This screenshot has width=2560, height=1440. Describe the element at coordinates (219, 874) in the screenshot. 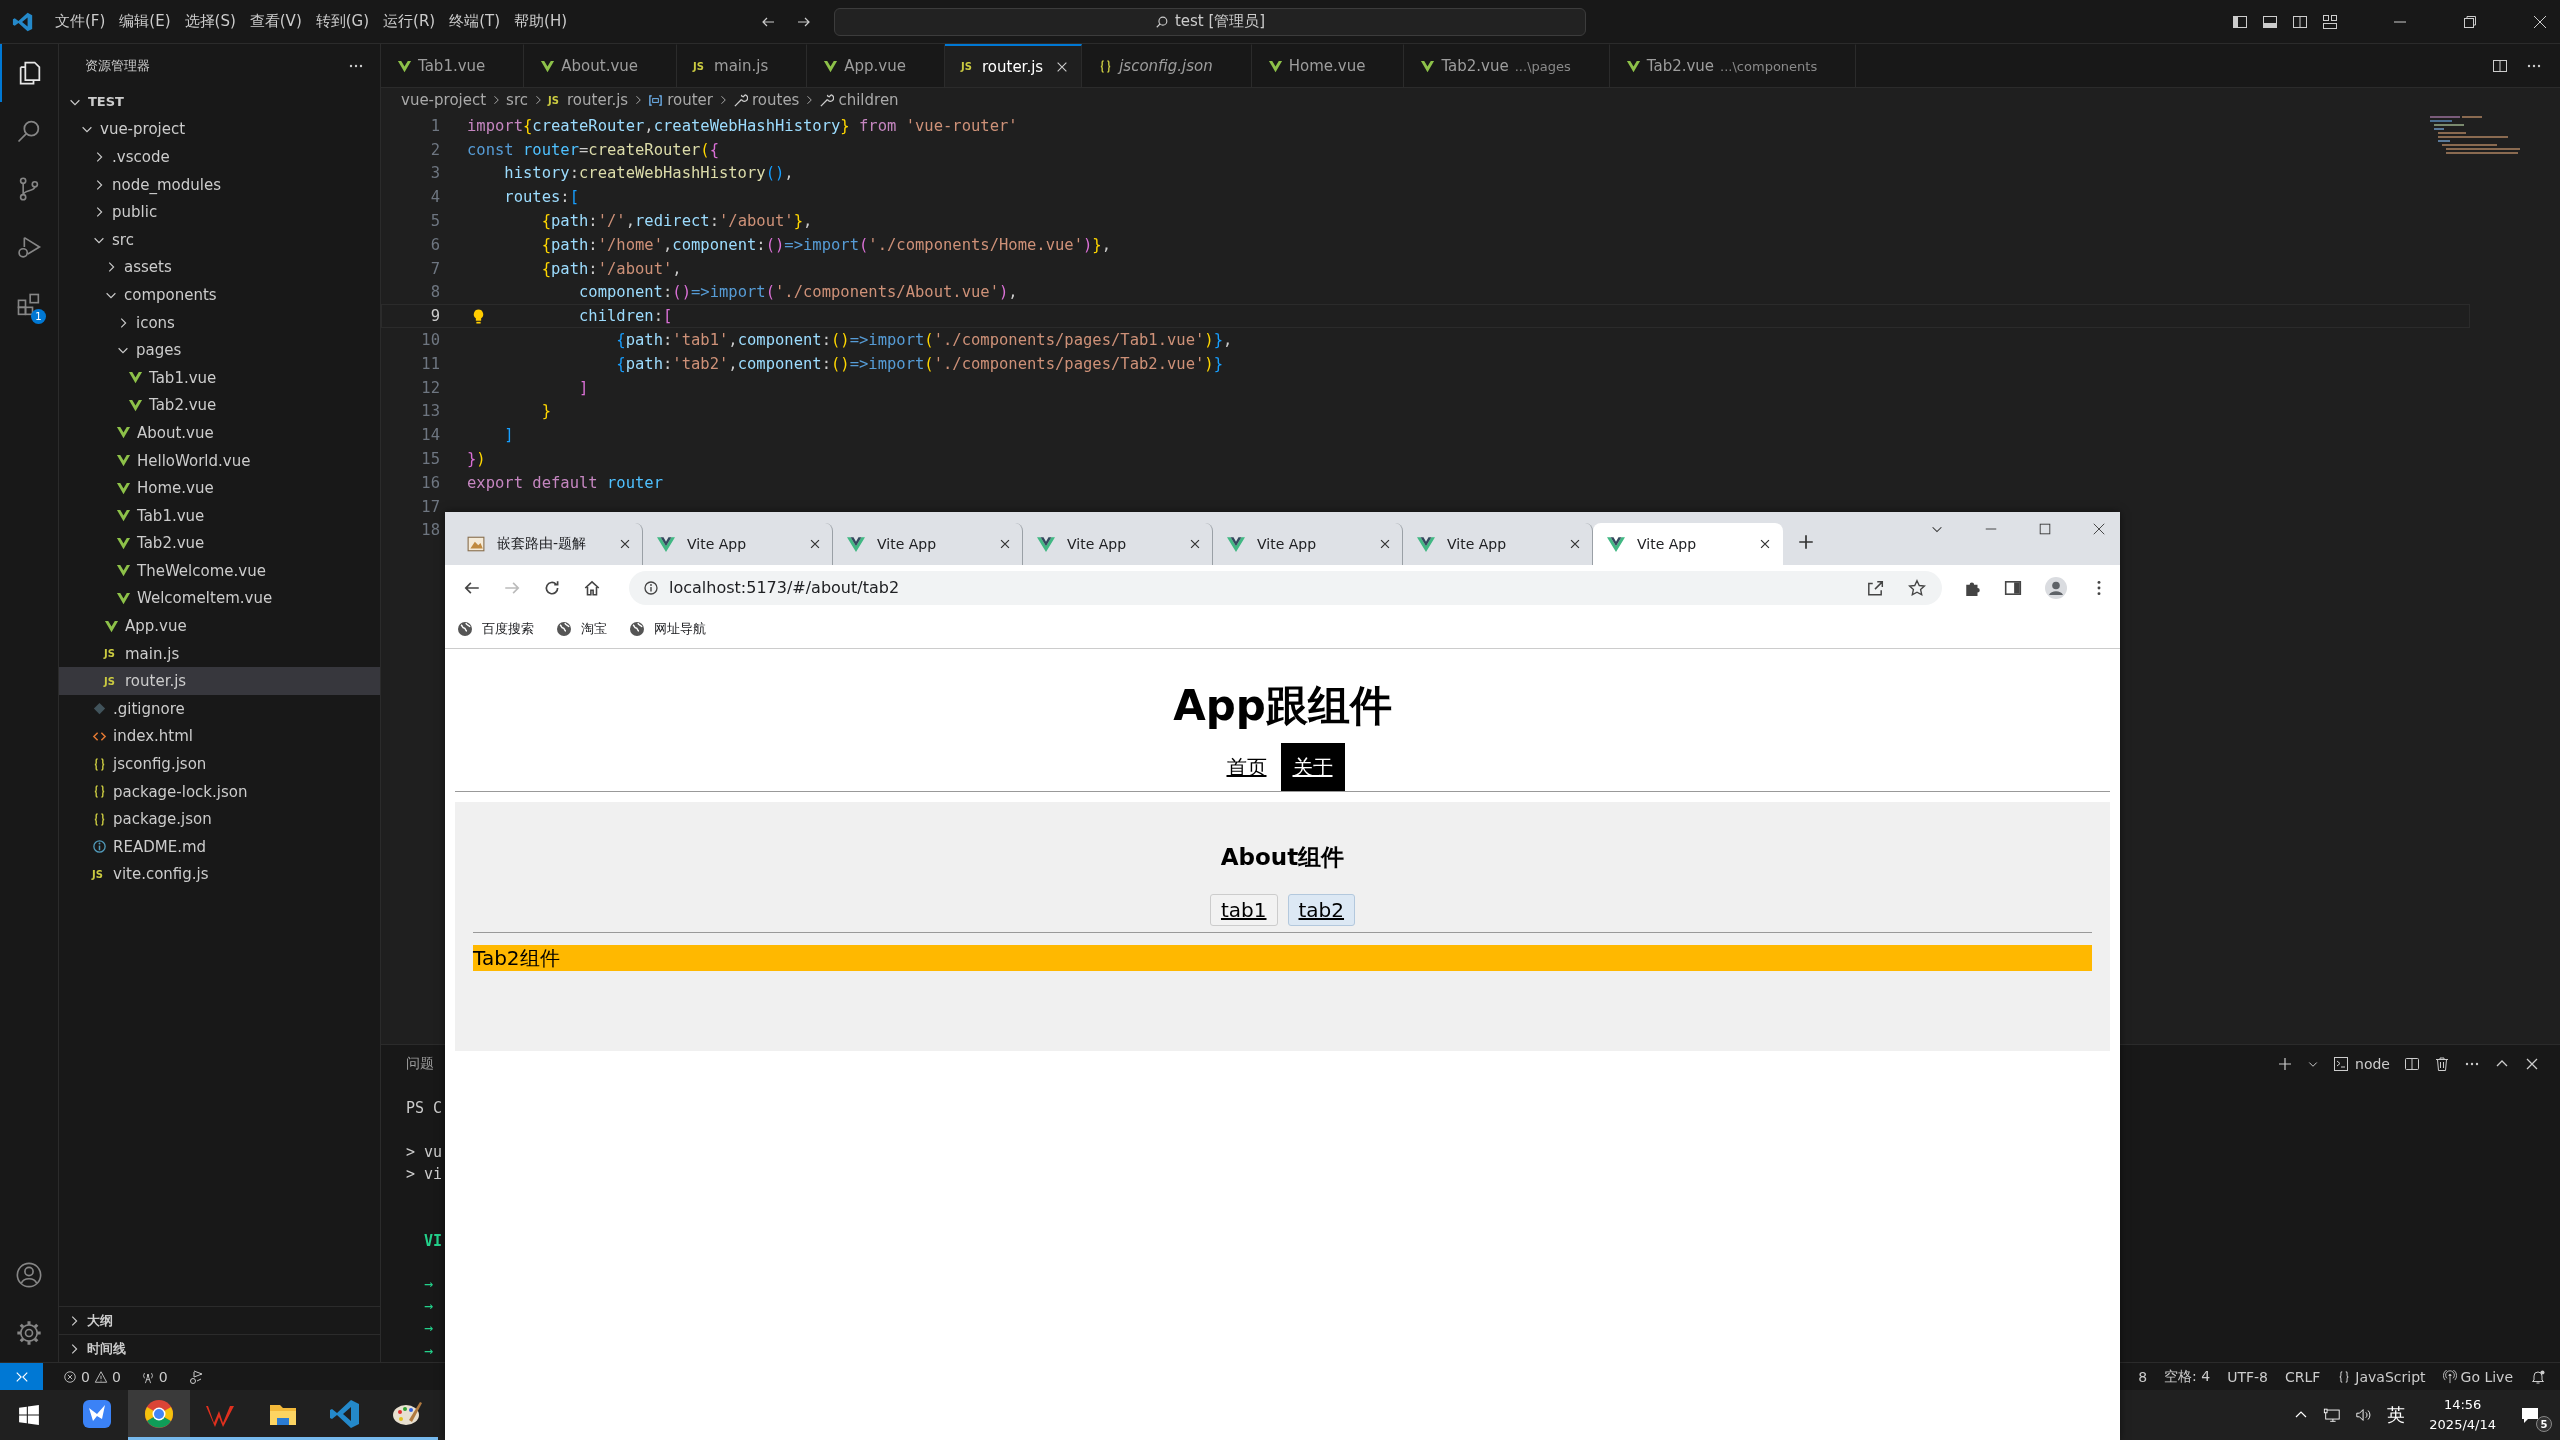

I see `tree-item: JS vite.config.js` at that location.